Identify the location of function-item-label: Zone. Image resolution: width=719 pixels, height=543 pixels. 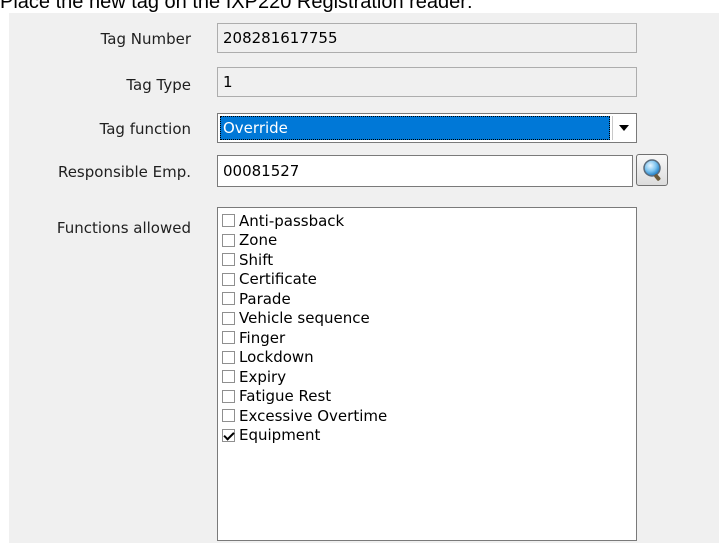
(258, 240).